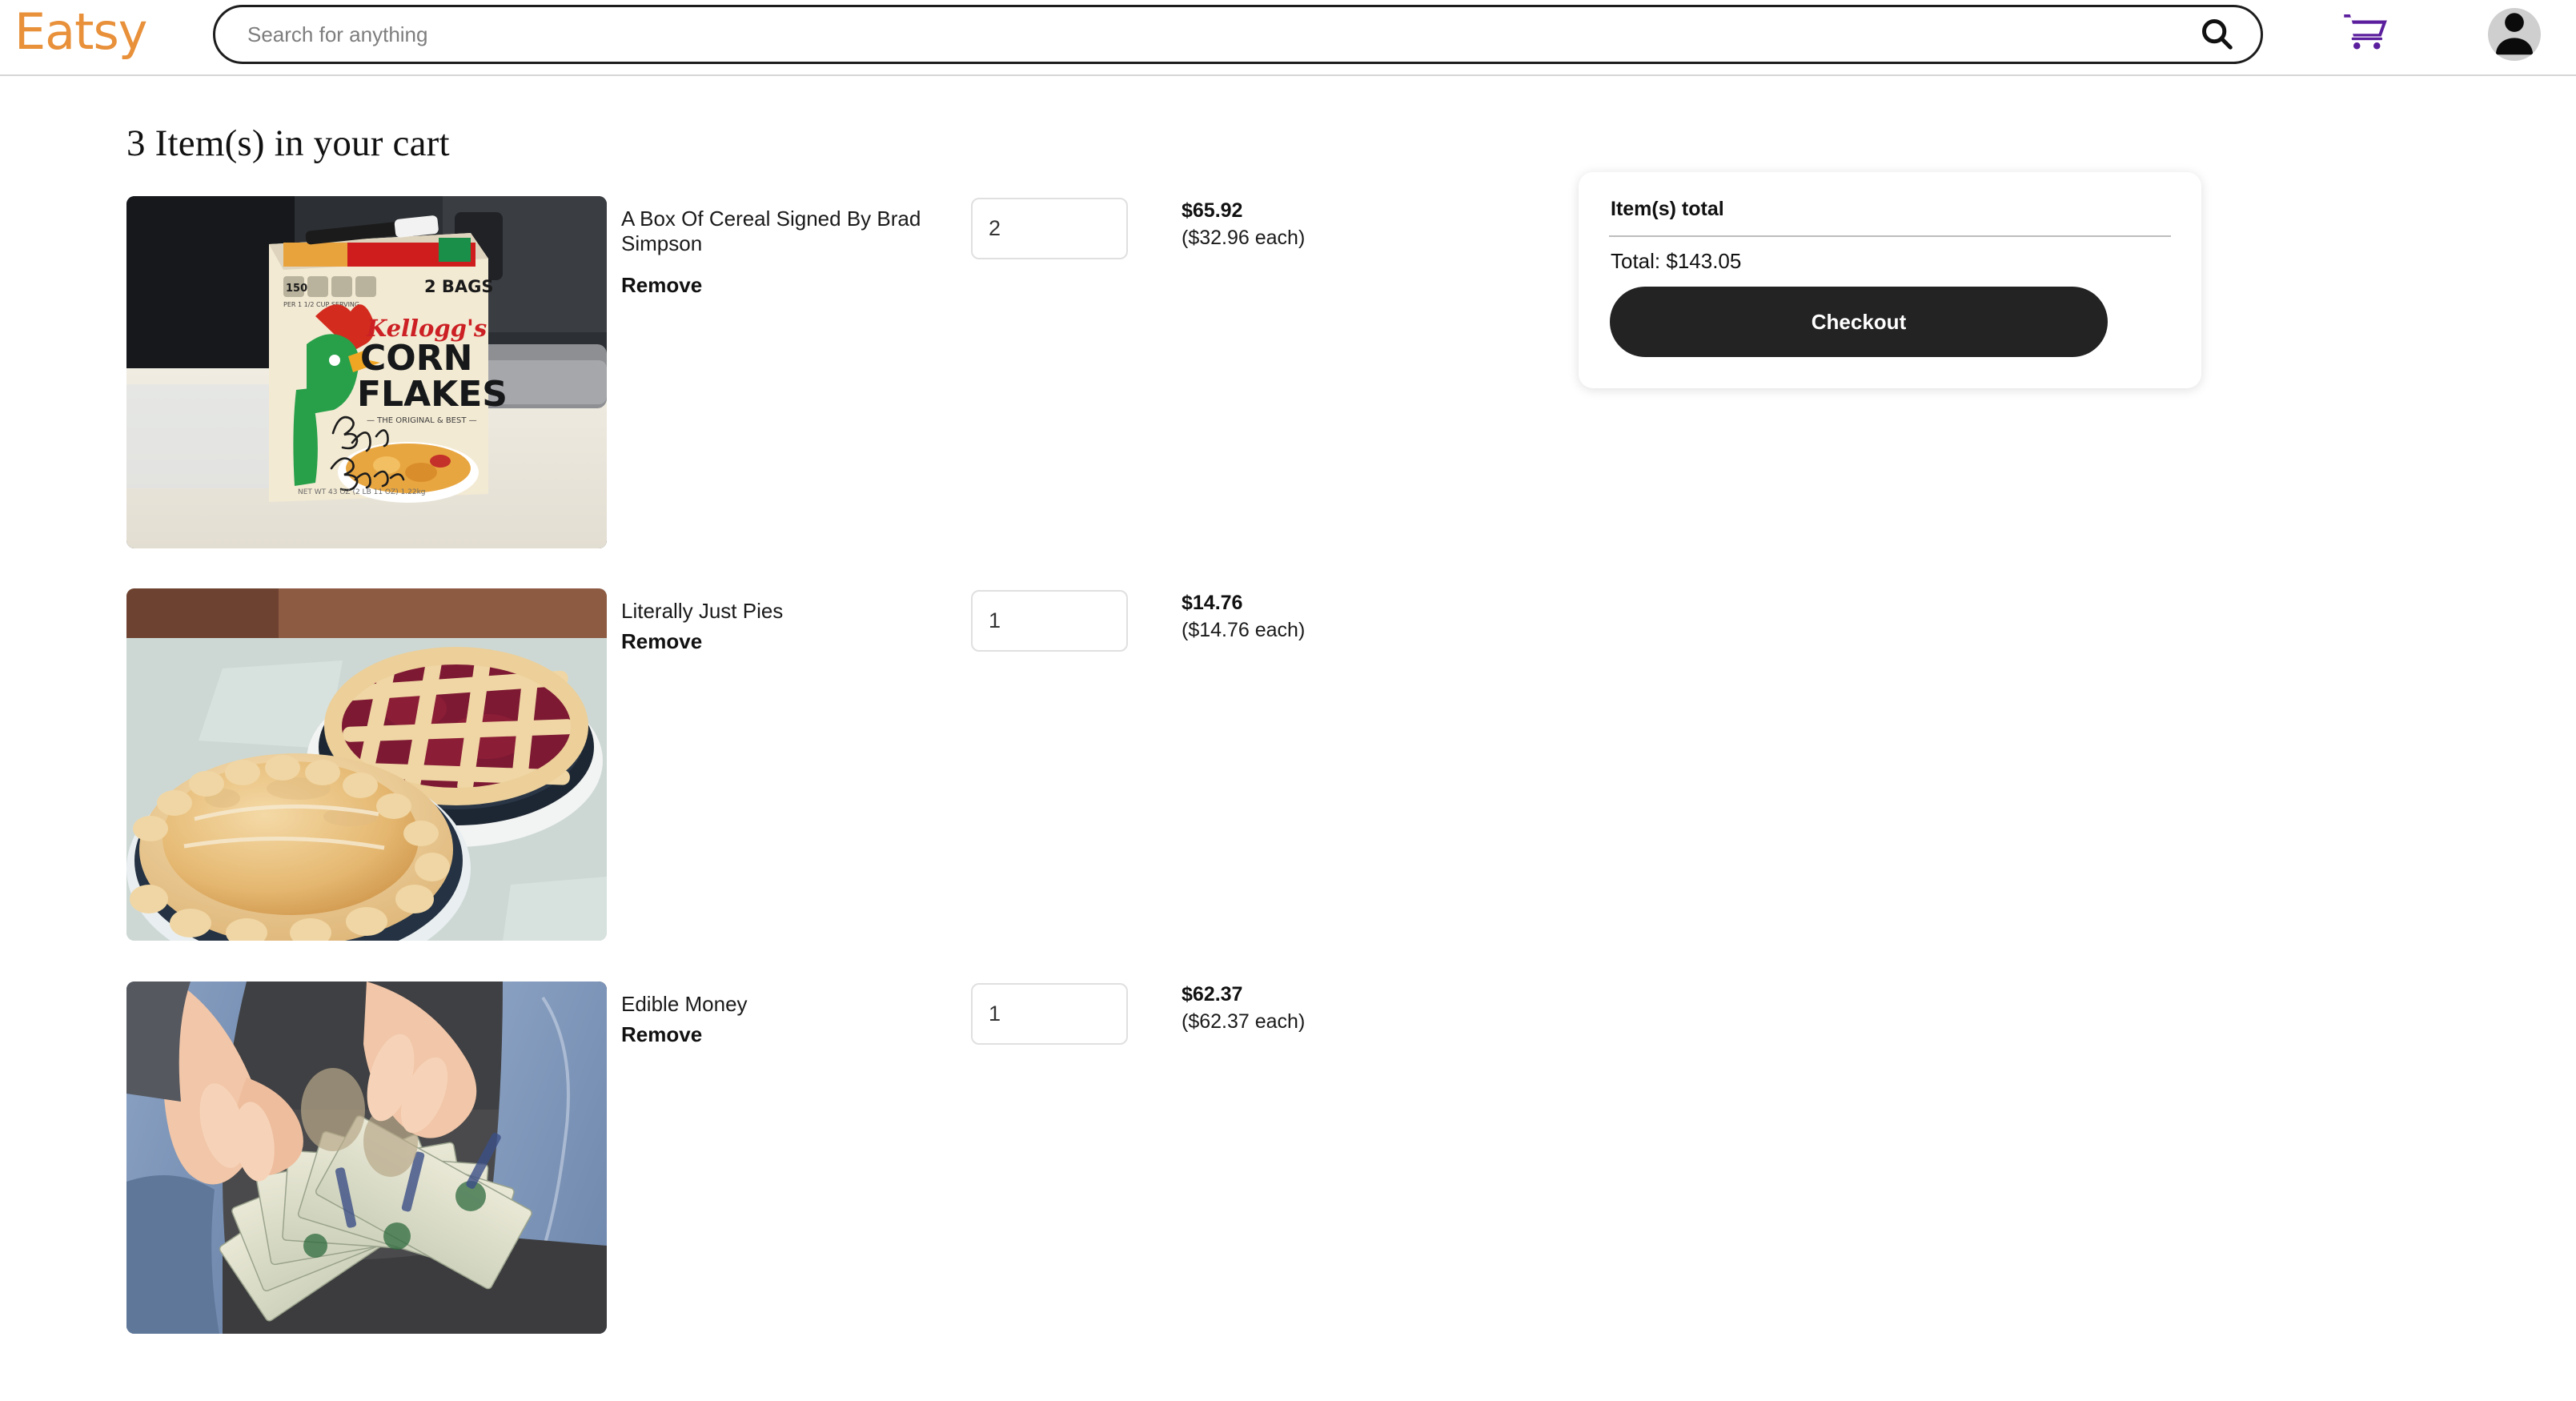  I want to click on summary-heading: Item(s) total, so click(1668, 209).